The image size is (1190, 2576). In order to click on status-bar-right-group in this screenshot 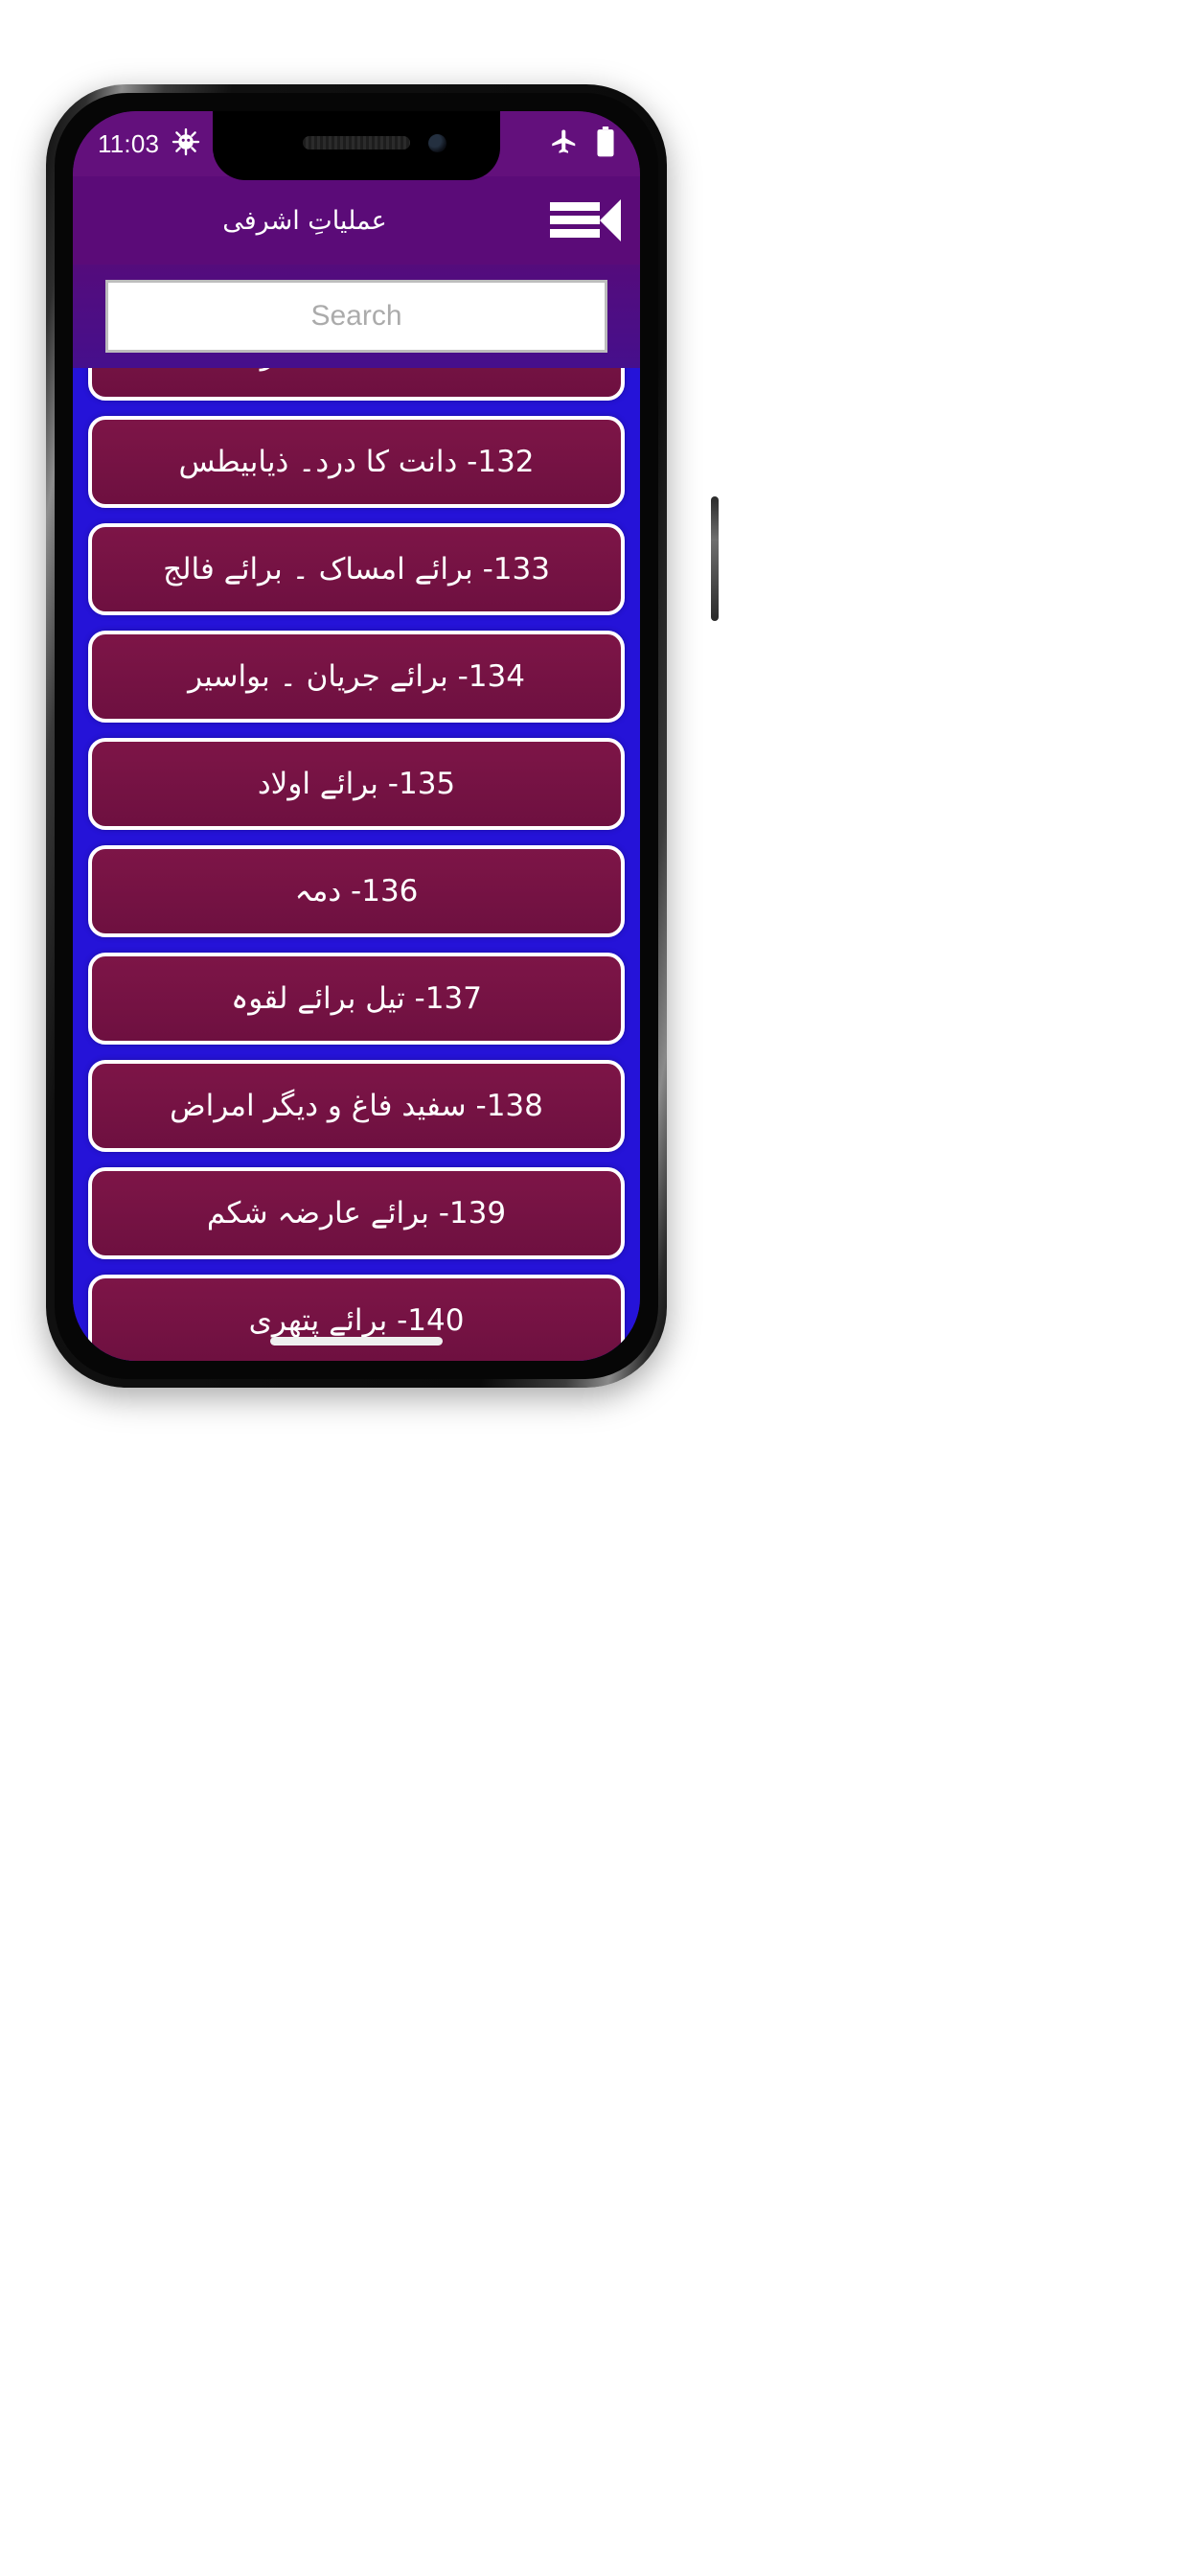, I will do `click(583, 144)`.